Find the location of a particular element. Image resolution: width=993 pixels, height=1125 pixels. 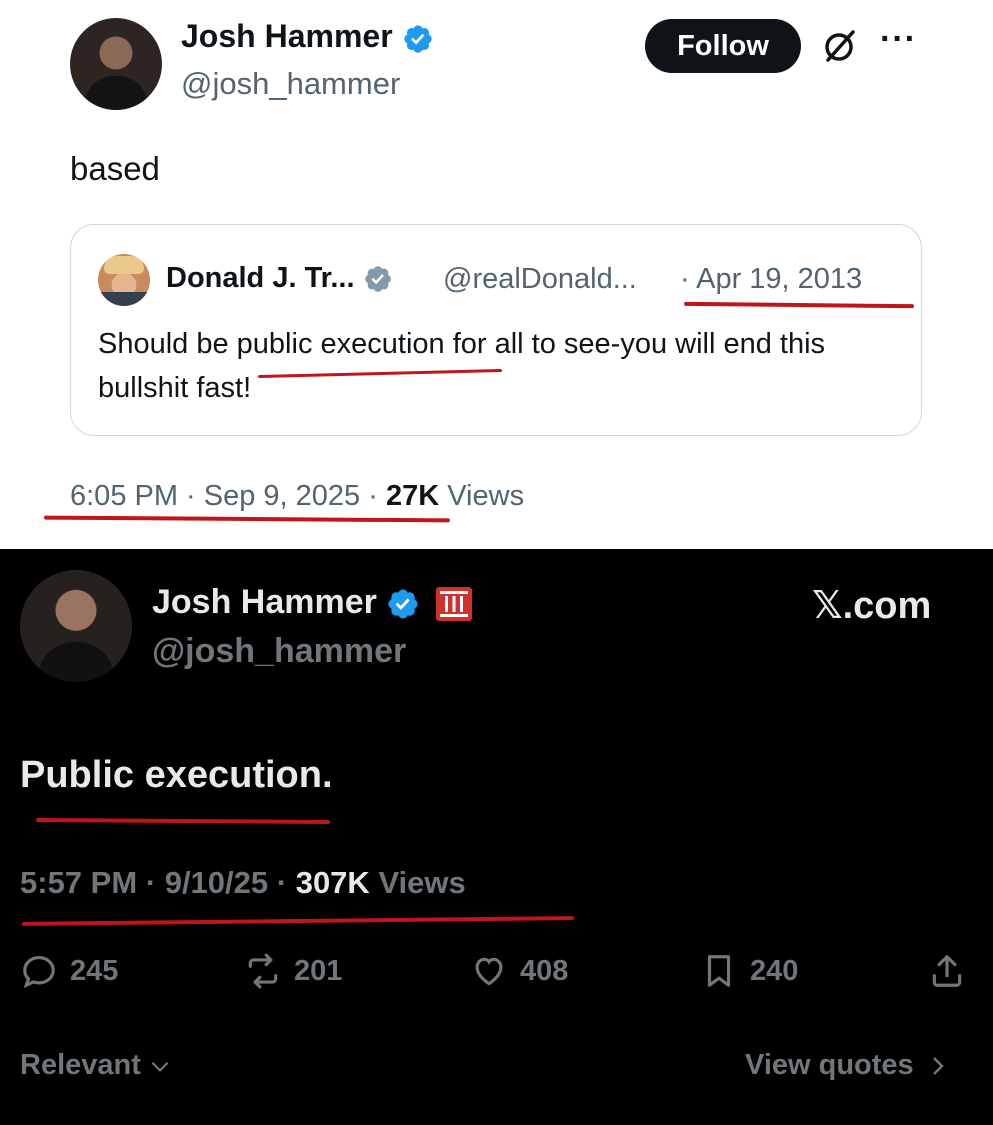

tweet-timestamp: 5:57 PM · 9/10/25 · is located at coordinates (153, 882).